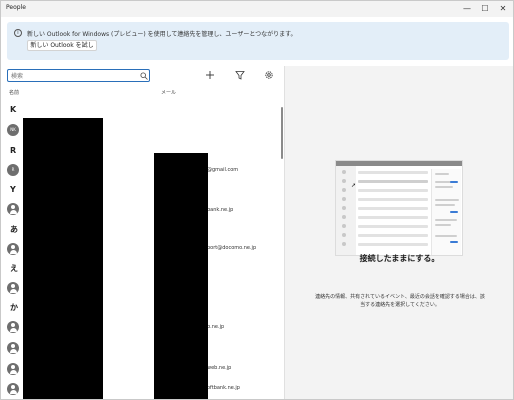 The height and width of the screenshot is (400, 514). I want to click on avatar: NK, so click(13, 130).